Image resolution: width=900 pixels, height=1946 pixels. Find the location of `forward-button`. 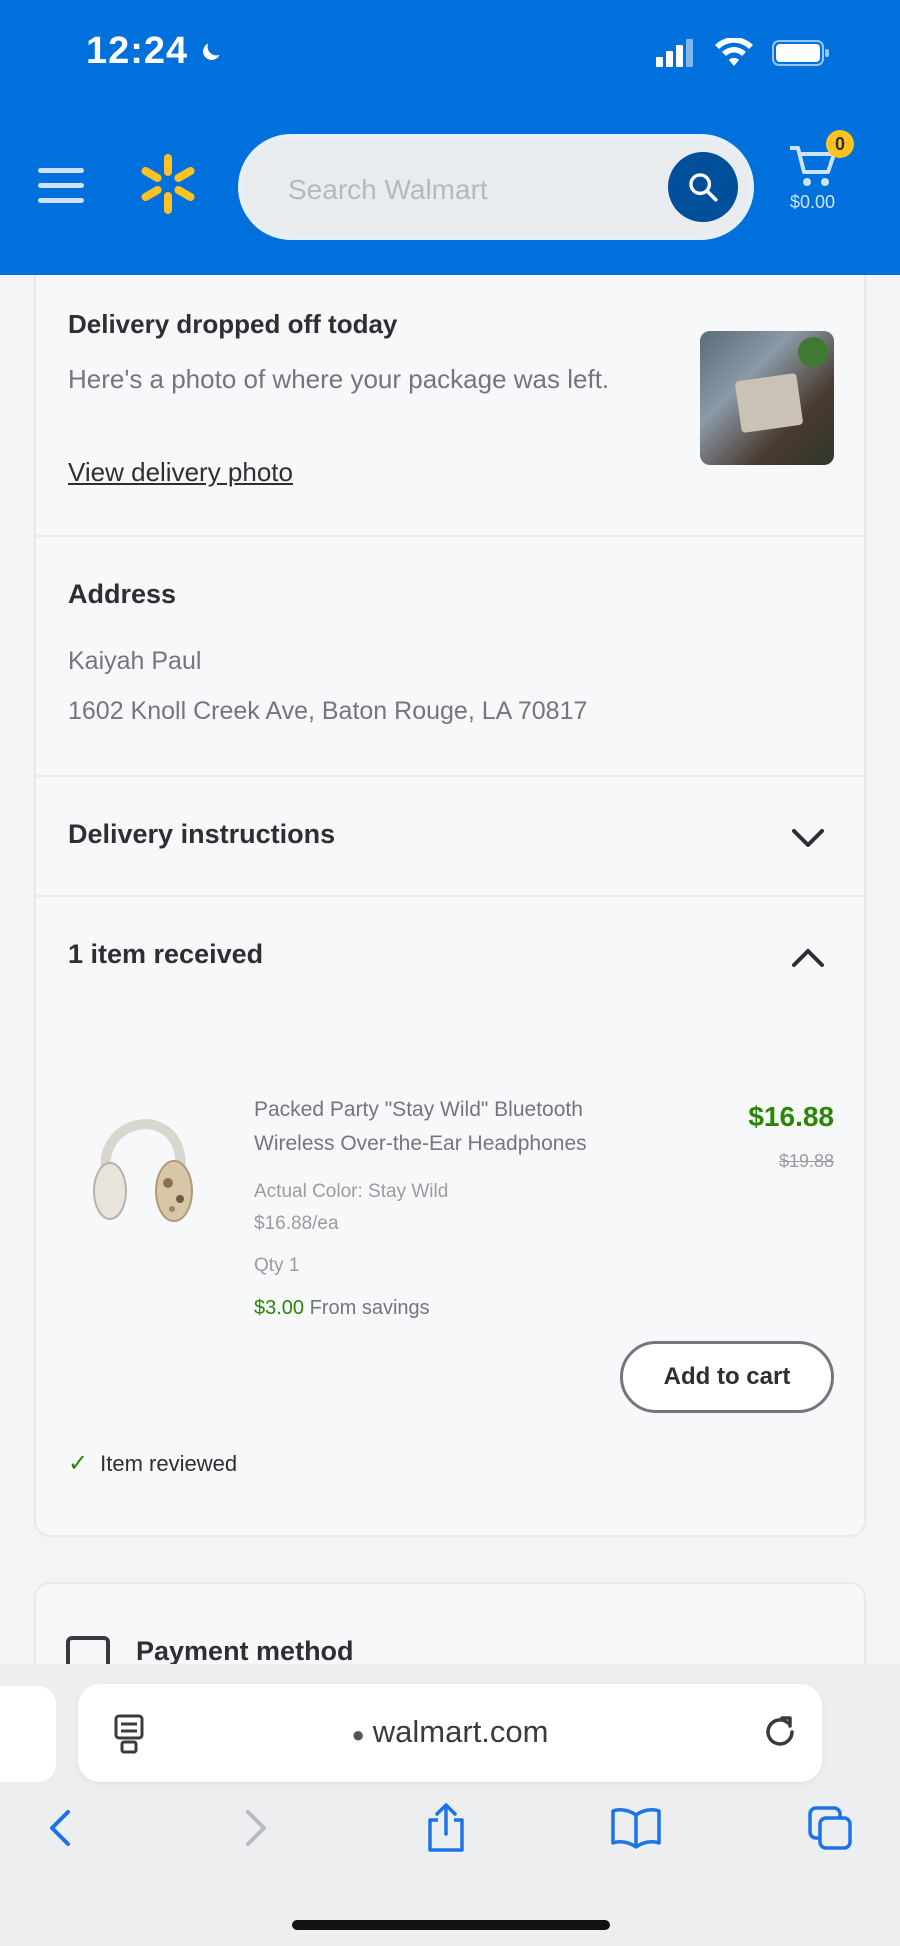

forward-button is located at coordinates (256, 1828).